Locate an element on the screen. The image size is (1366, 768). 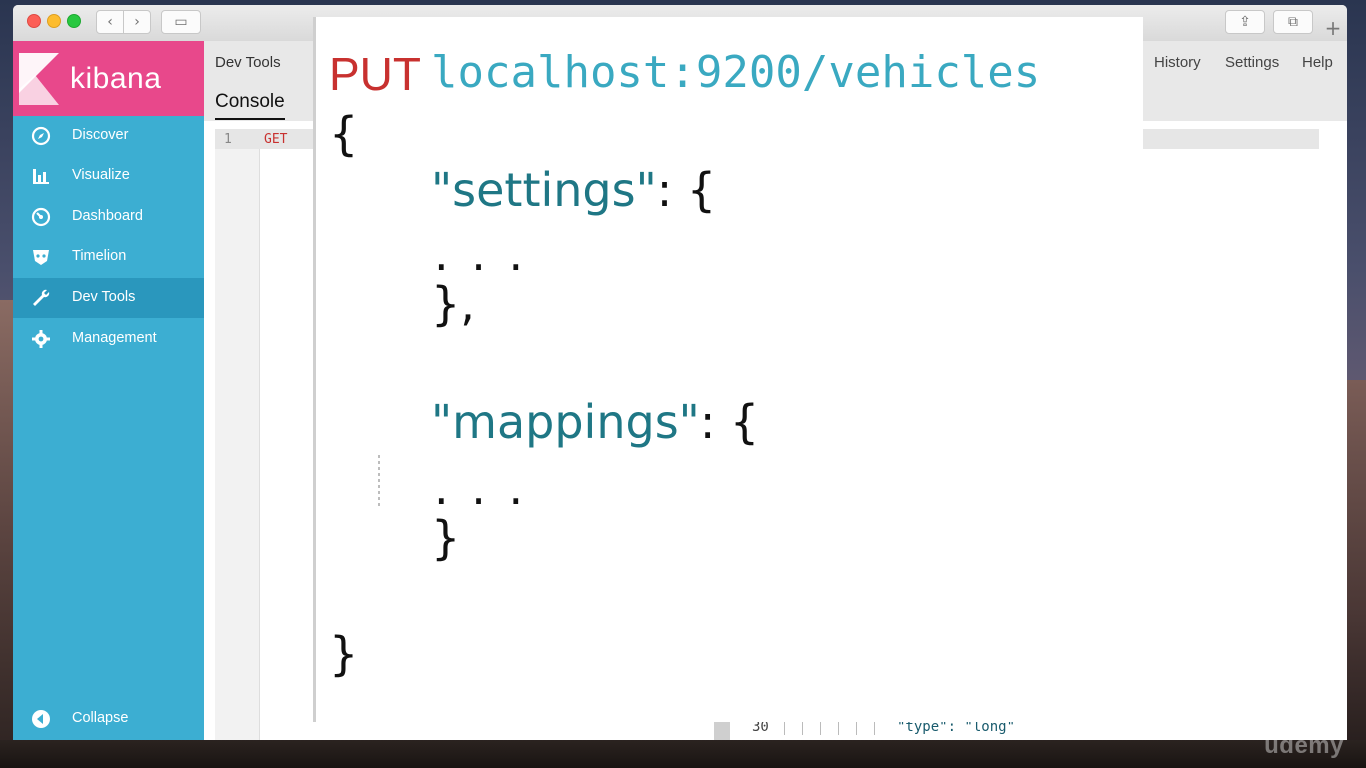
sidebar-collapse-button: Collapse is located at coordinates (108, 719).